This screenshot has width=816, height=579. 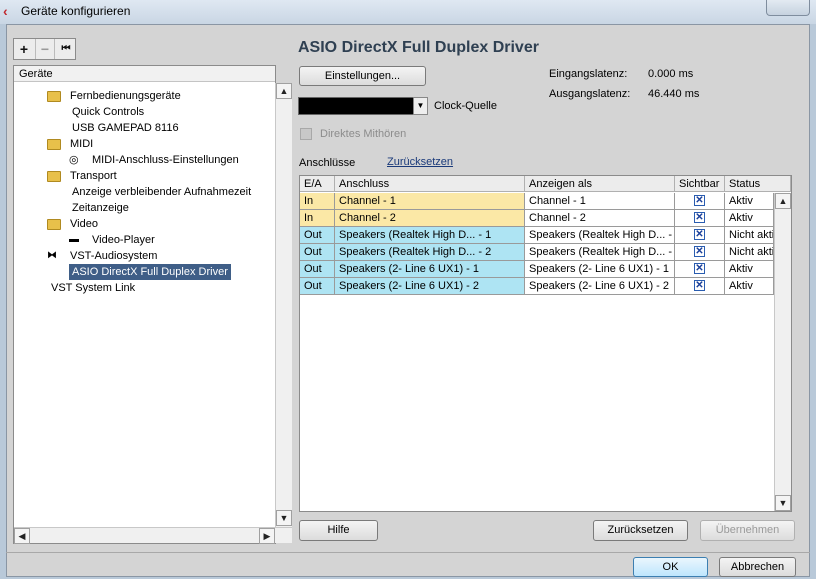 What do you see at coordinates (144, 176) in the screenshot?
I see `tree-item: Transport` at bounding box center [144, 176].